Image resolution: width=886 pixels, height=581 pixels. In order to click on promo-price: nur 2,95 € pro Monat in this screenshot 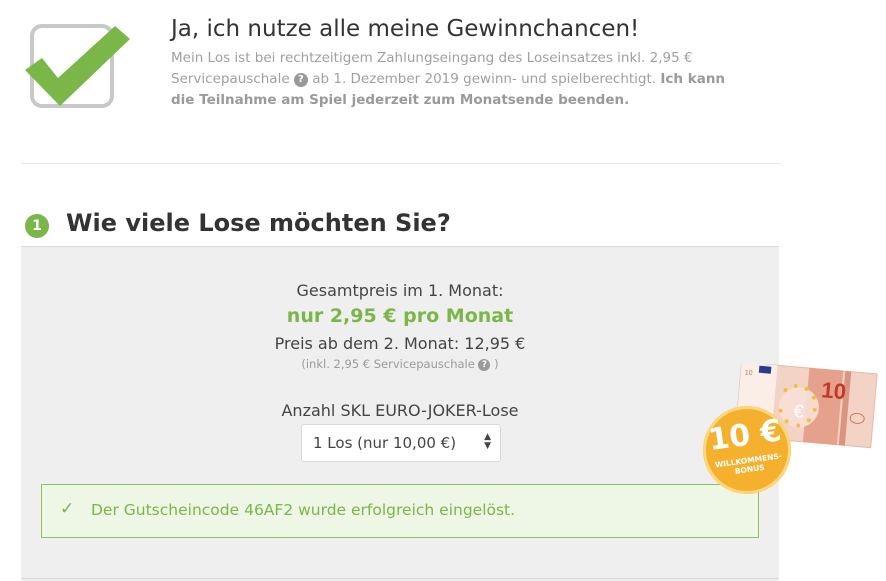, I will do `click(400, 316)`.